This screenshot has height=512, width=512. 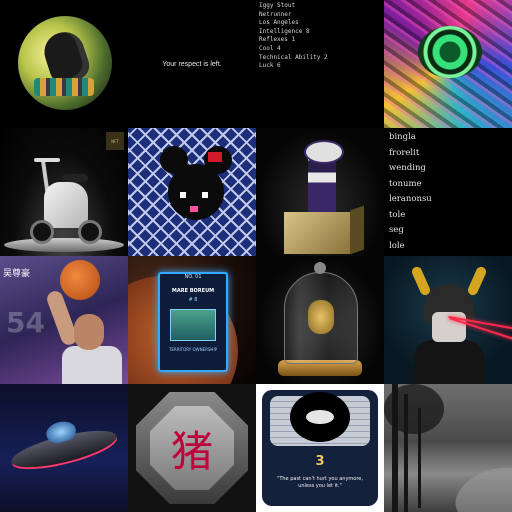 I want to click on tile-helmet-orb, so click(x=64, y=64).